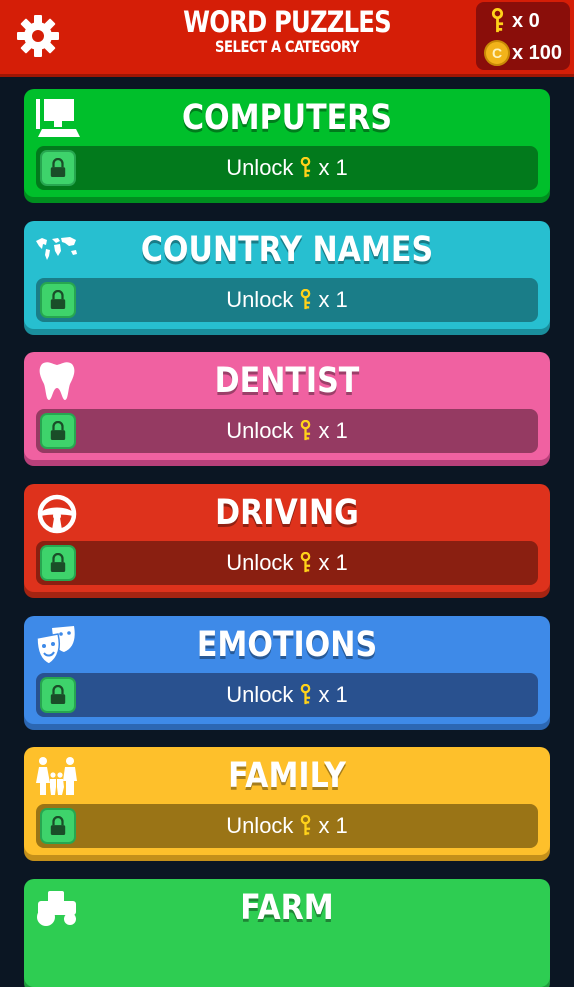  I want to click on category-card-farm: FARM, so click(287, 933).